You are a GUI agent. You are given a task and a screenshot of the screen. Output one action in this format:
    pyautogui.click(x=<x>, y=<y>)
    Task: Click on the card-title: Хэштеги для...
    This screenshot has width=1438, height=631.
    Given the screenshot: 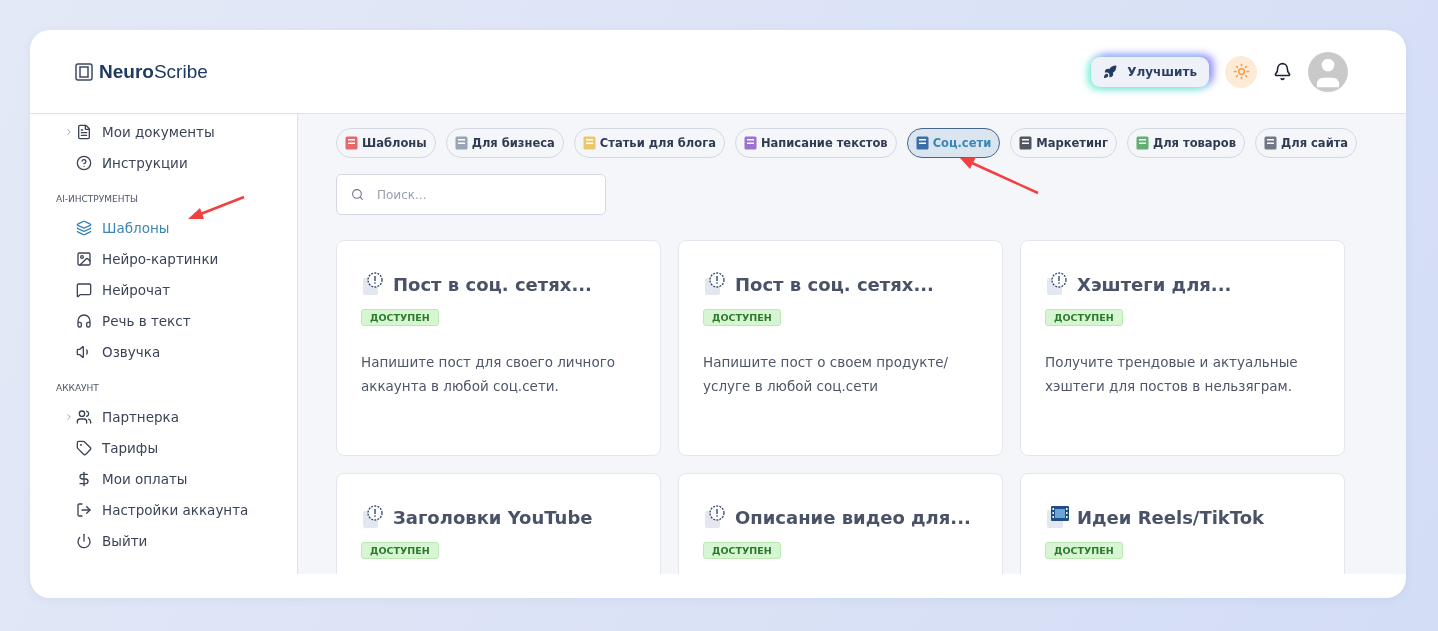 What is the action you would take?
    pyautogui.click(x=1154, y=284)
    